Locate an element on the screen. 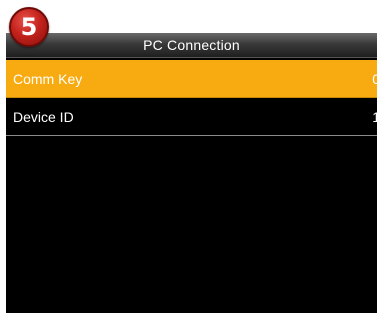  menu-item-comm-key: Comm Key 0 is located at coordinates (191, 79).